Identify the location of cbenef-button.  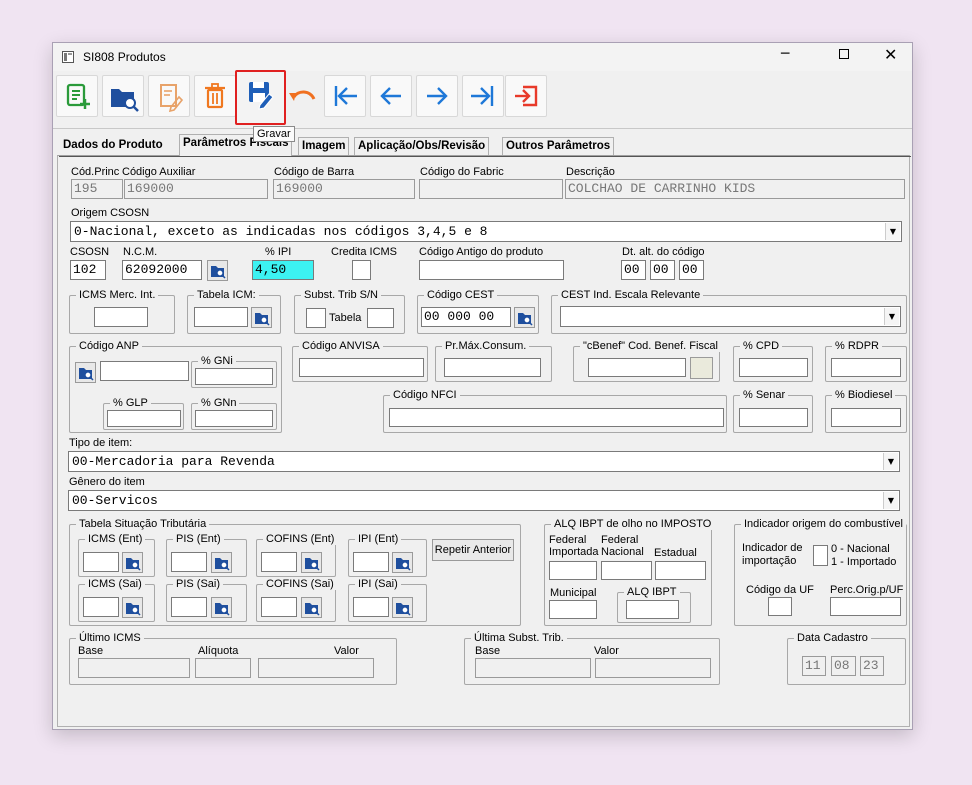
(701, 368).